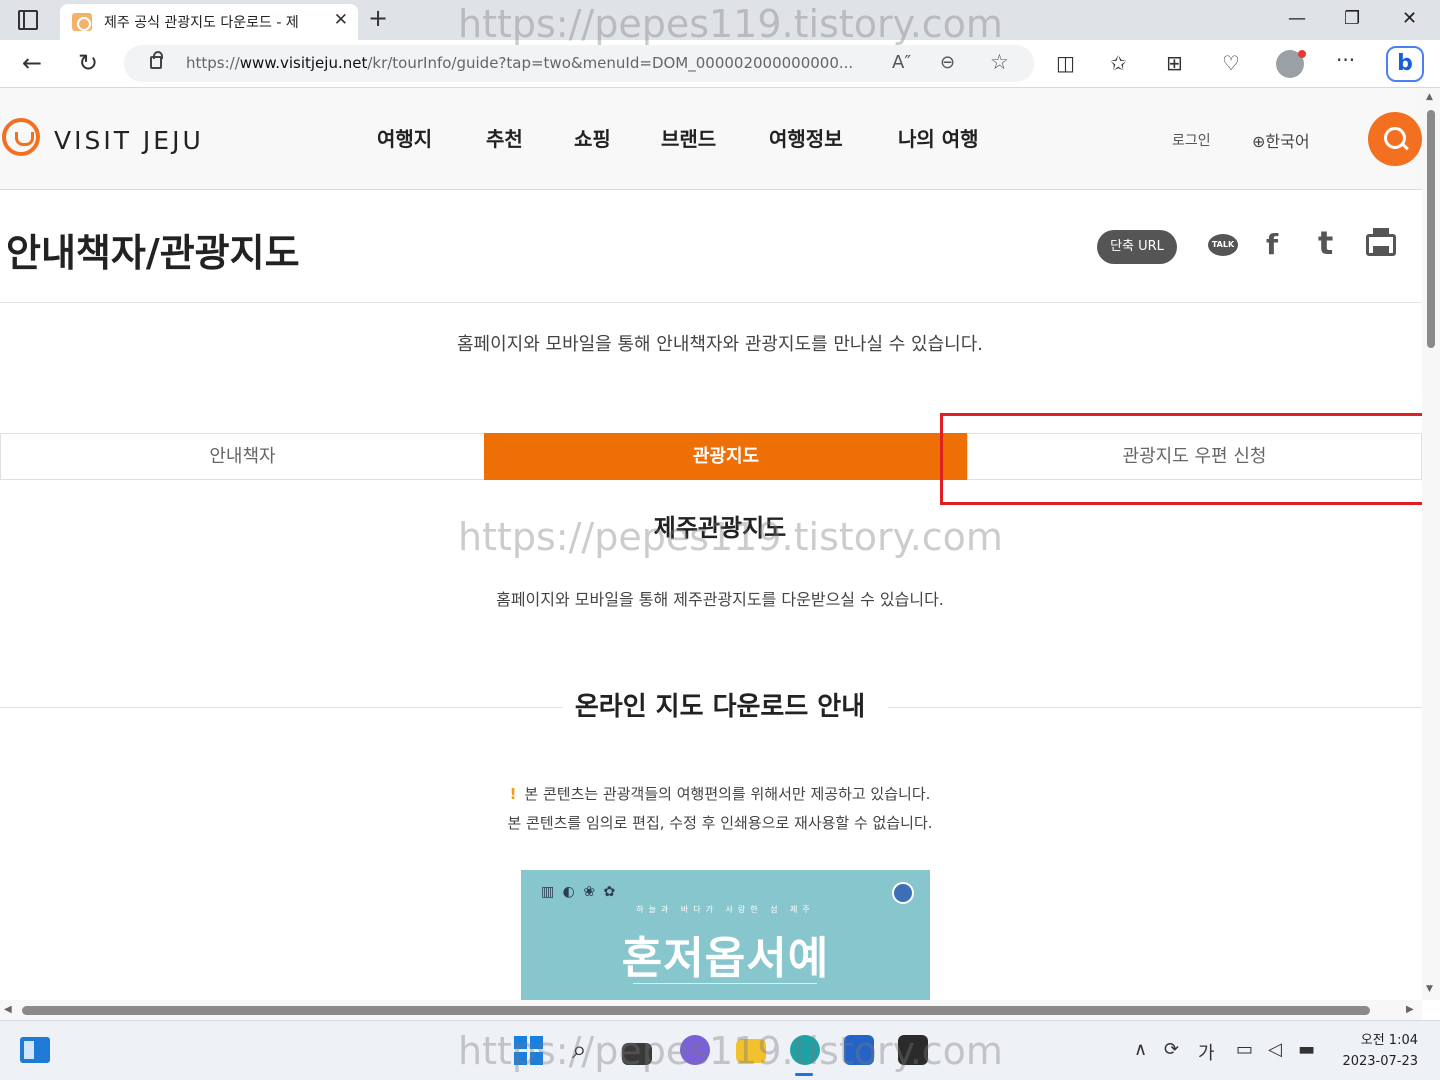 The height and width of the screenshot is (1080, 1440). I want to click on language-label: 한국어, so click(1287, 141).